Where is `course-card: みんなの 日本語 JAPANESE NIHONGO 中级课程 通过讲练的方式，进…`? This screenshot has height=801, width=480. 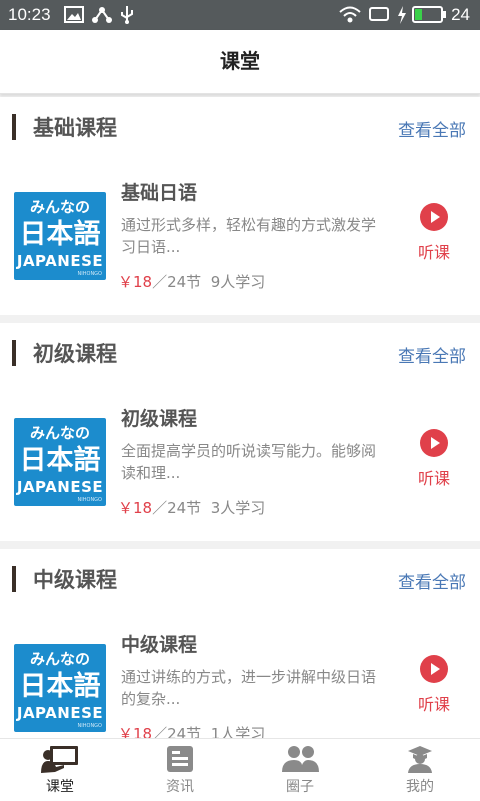 course-card: みんなの 日本語 JAPANESE NIHONGO 中级课程 通过讲练的方式，进… is located at coordinates (240, 678).